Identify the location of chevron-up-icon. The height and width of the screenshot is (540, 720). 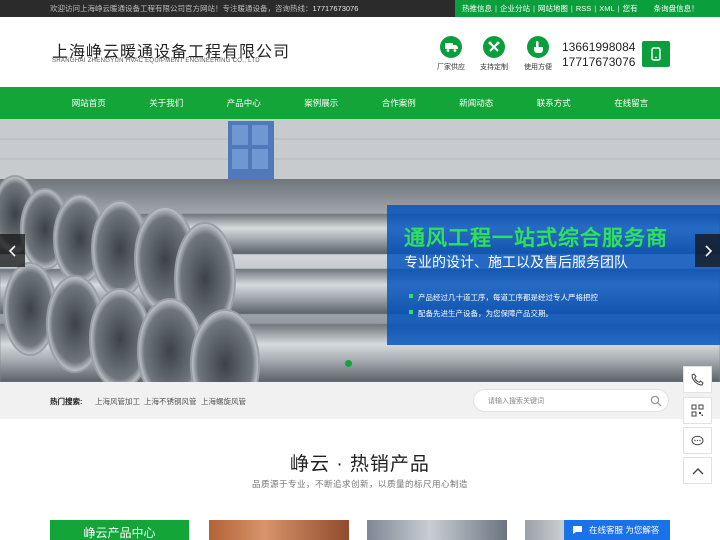
(697, 470).